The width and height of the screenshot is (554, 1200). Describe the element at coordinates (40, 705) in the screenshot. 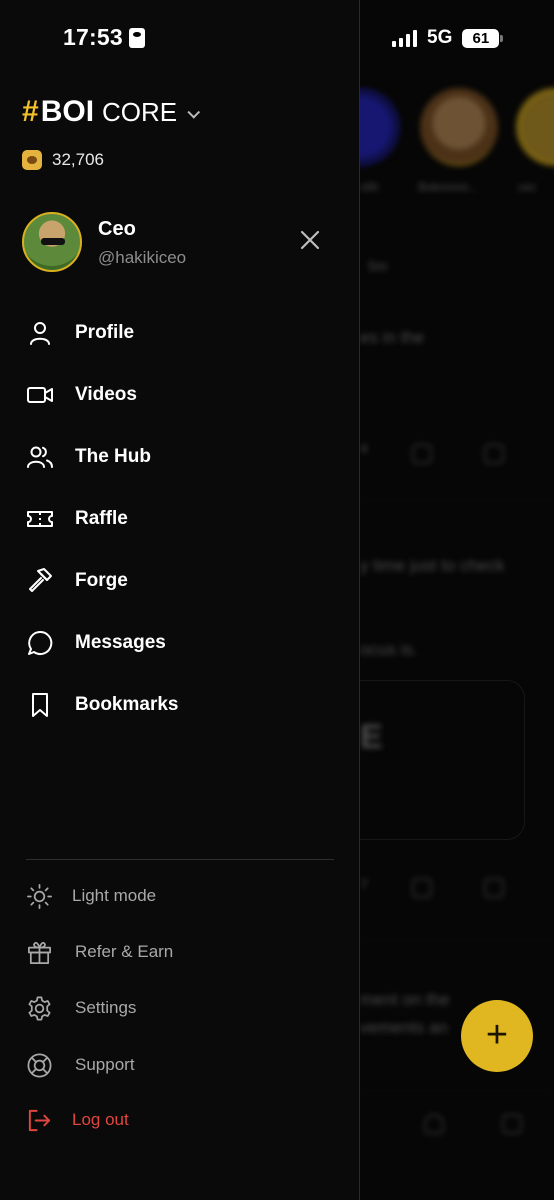

I see `bookmark-icon` at that location.